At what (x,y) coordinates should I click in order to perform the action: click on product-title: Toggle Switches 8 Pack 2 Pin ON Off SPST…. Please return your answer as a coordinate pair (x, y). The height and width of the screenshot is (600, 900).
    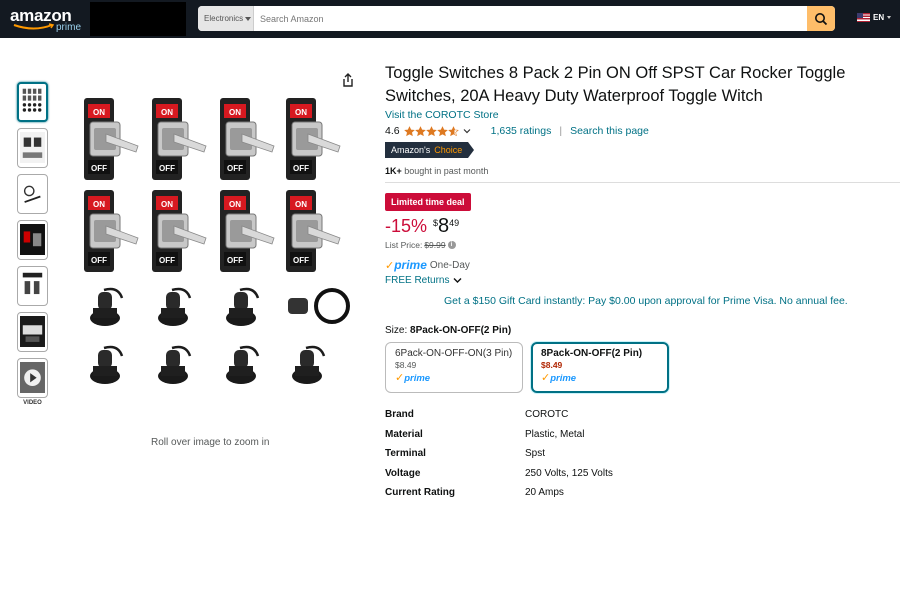
    Looking at the image, I should click on (615, 84).